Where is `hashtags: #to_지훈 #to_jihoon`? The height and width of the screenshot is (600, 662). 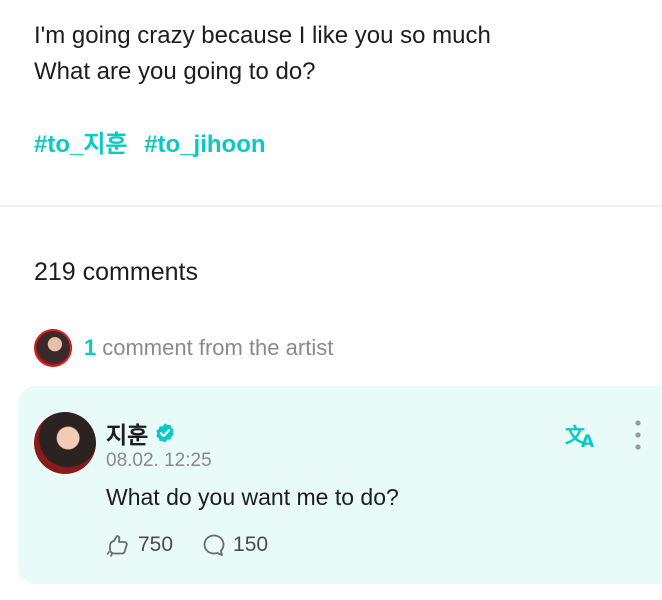 hashtags: #to_지훈 #to_jihoon is located at coordinates (155, 141).